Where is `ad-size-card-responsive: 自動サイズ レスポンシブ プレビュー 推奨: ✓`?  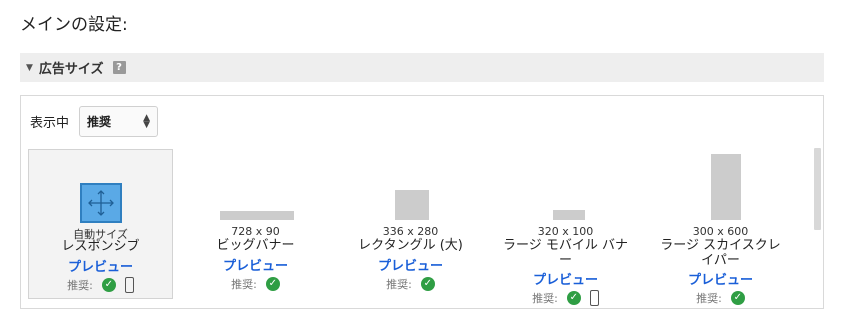
ad-size-card-responsive: 自動サイズ レスポンシブ プレビュー 推奨: ✓ is located at coordinates (100, 224).